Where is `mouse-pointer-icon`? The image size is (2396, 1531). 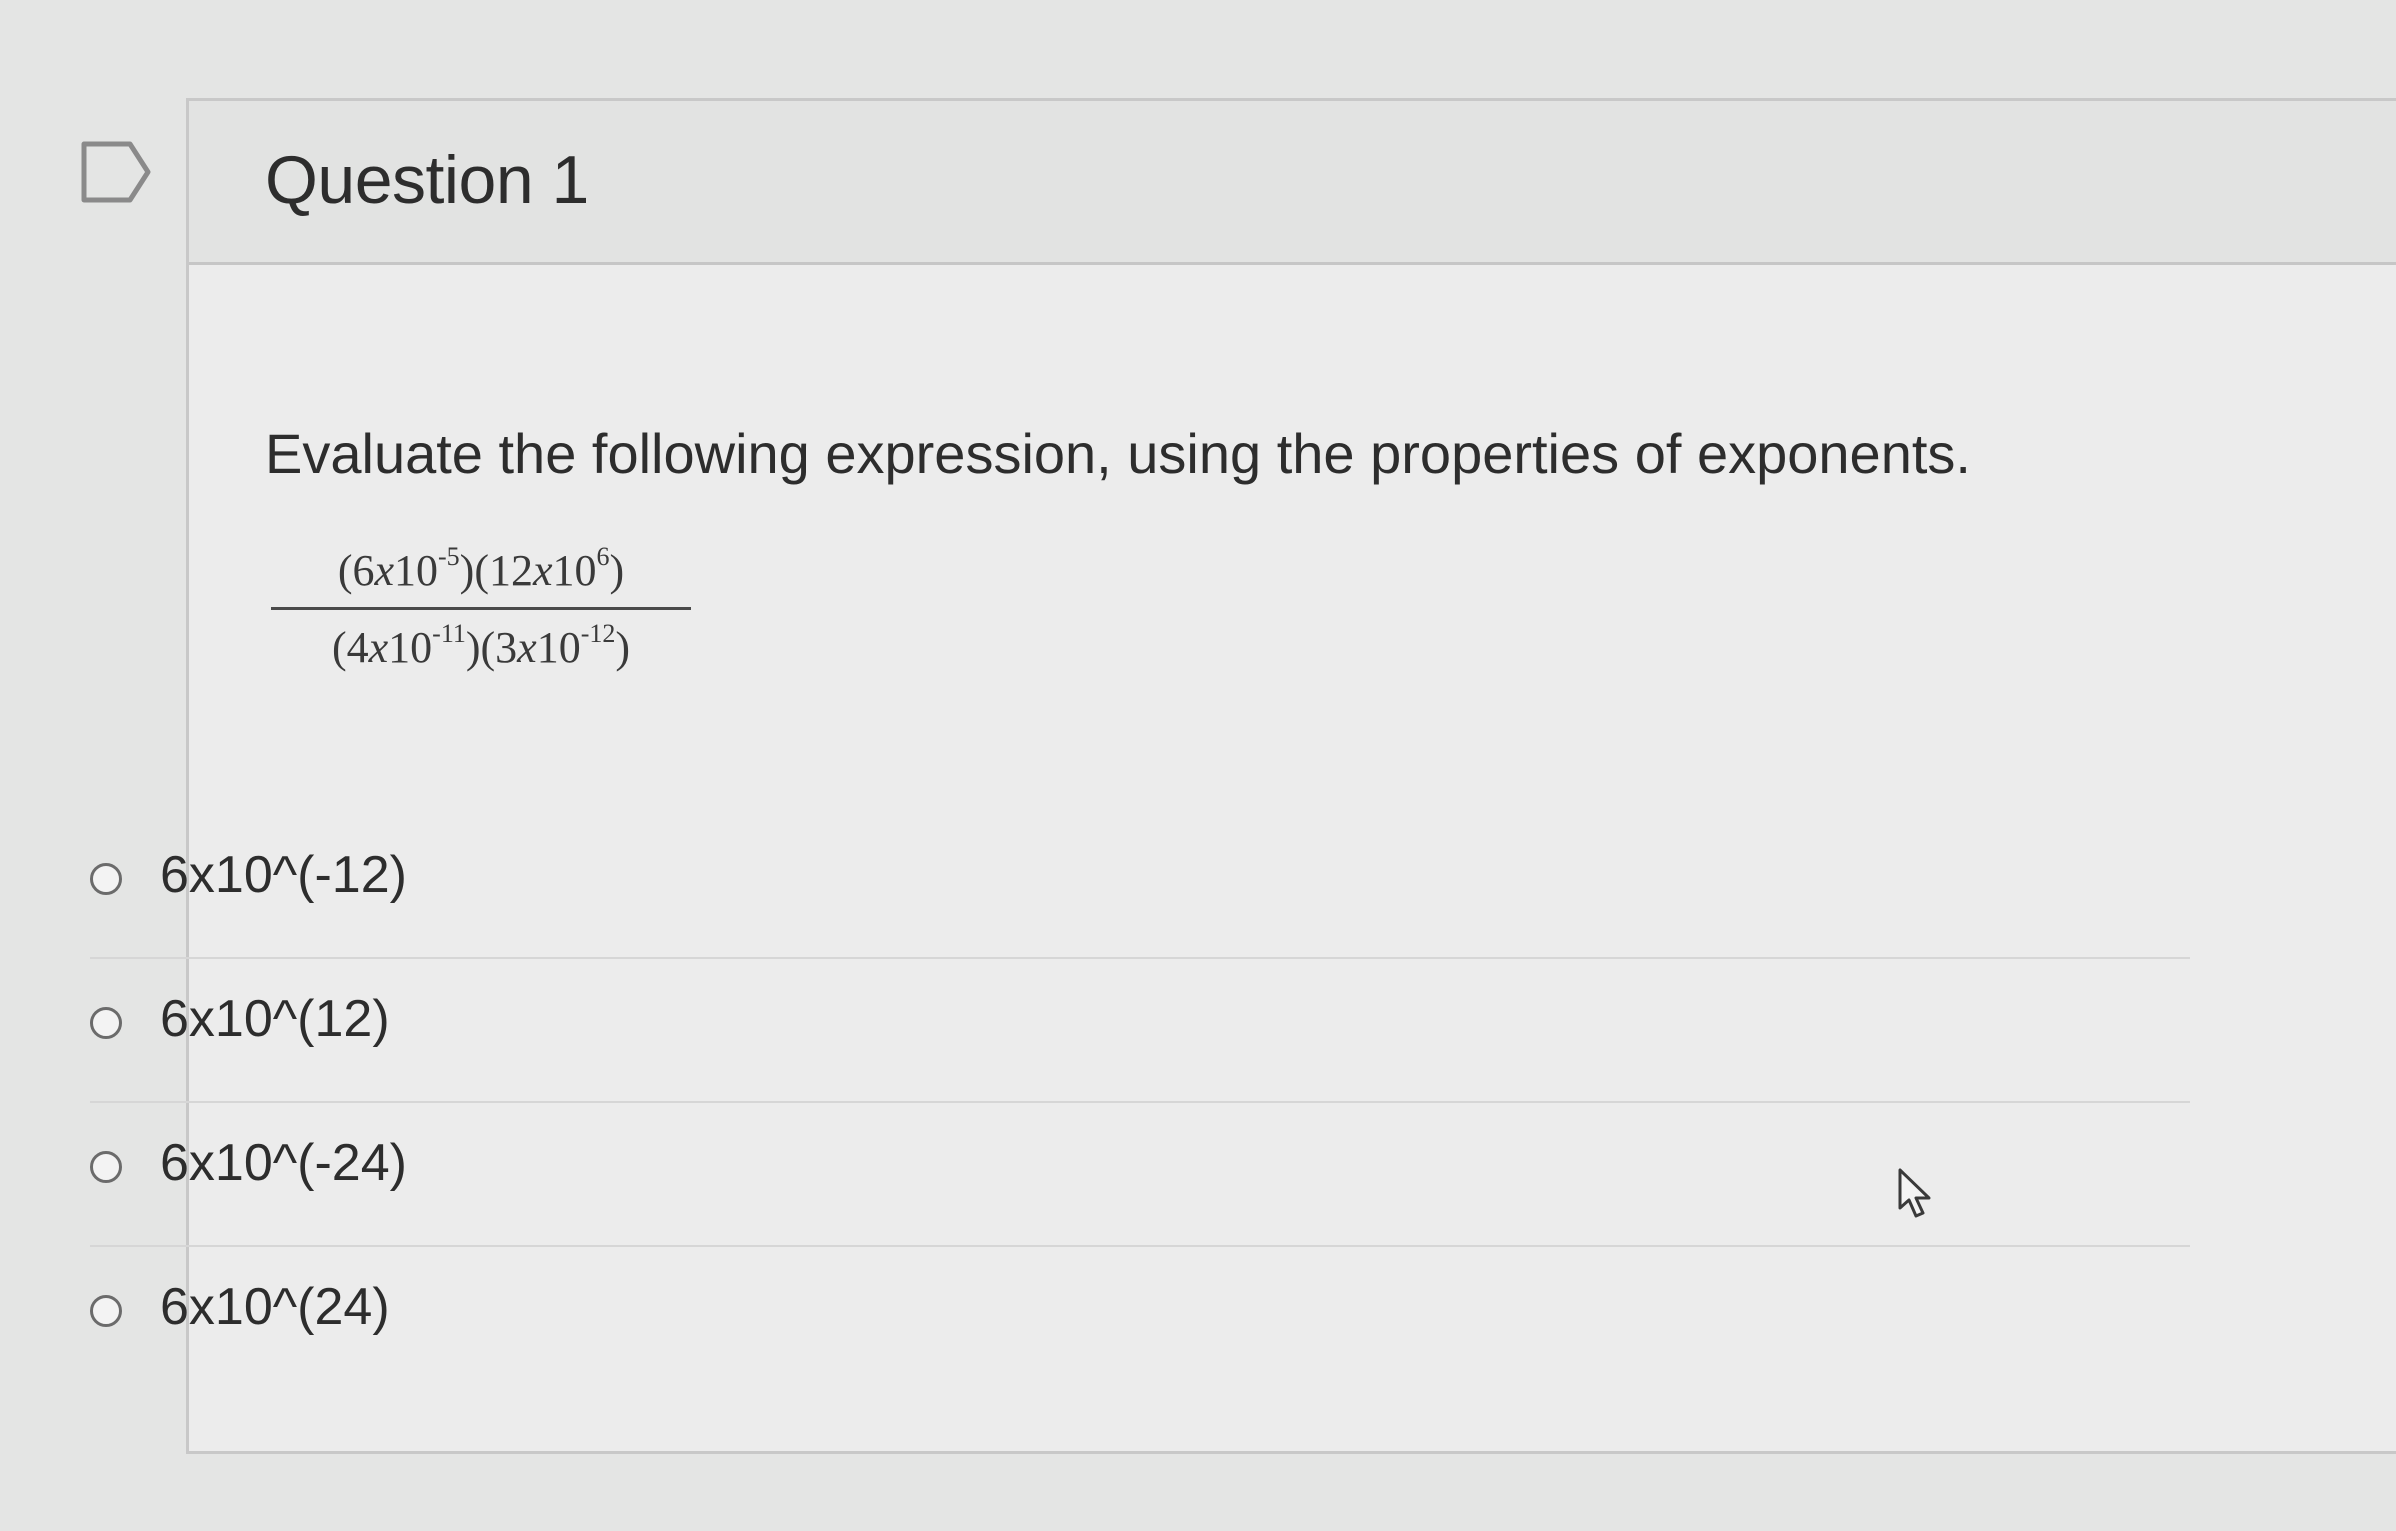 mouse-pointer-icon is located at coordinates (1914, 1193).